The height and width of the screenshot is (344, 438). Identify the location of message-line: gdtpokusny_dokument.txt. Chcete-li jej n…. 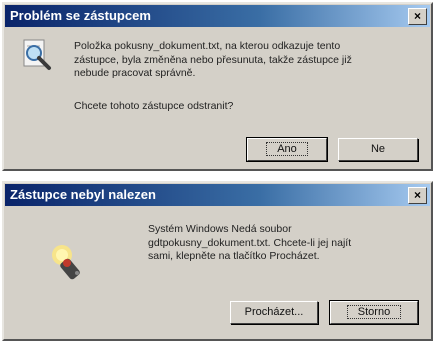
(250, 242).